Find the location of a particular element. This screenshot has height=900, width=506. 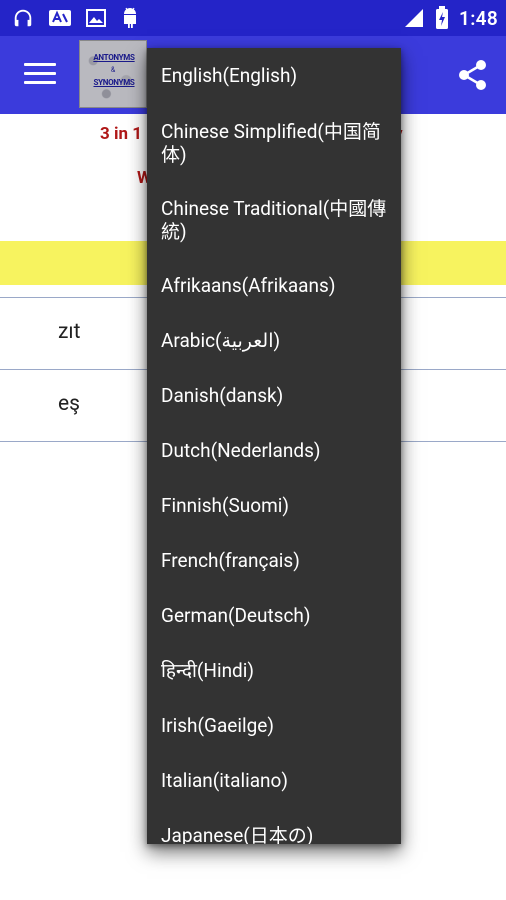

app-logo: ANTONYMS & SYNONYMS is located at coordinates (113, 74).